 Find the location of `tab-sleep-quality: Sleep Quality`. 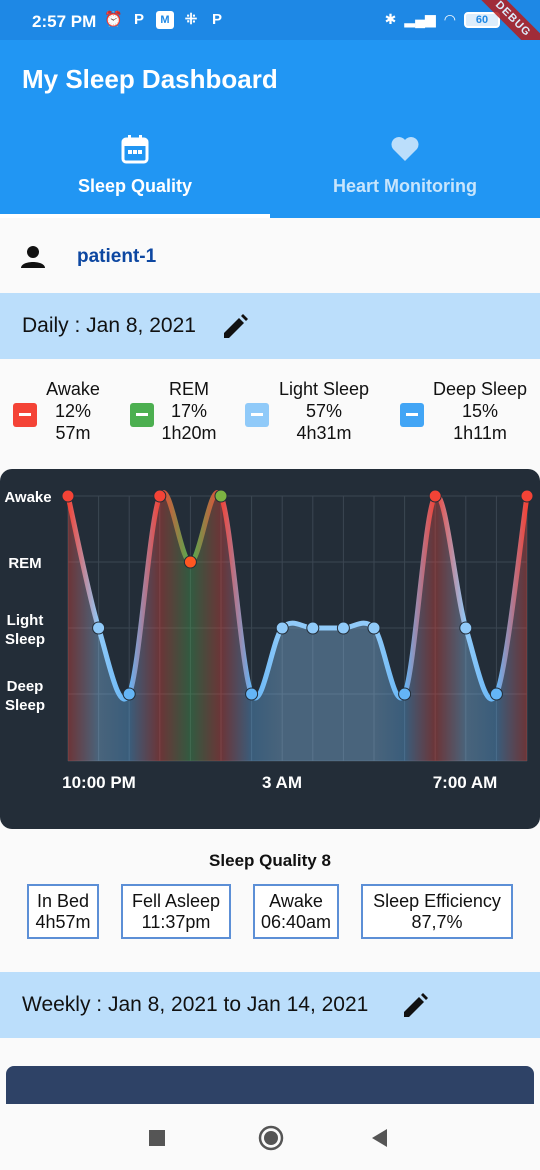

tab-sleep-quality: Sleep Quality is located at coordinates (135, 172).